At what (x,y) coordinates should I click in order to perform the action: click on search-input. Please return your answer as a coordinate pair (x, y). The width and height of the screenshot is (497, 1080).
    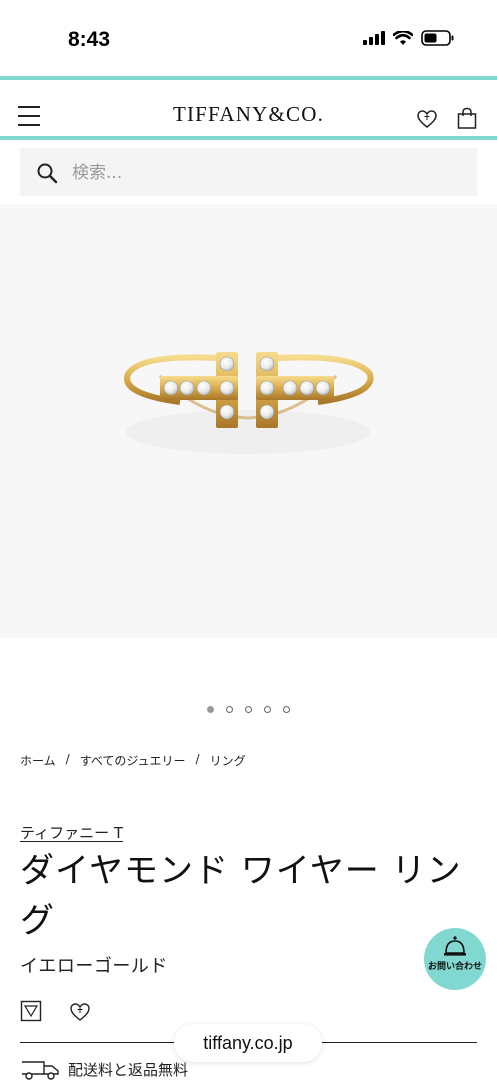
    Looking at the image, I should click on (262, 173).